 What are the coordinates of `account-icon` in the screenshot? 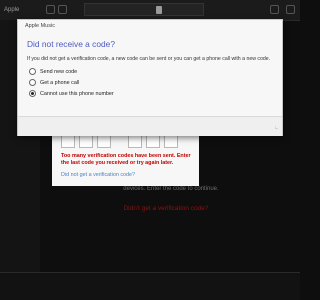 It's located at (290, 9).